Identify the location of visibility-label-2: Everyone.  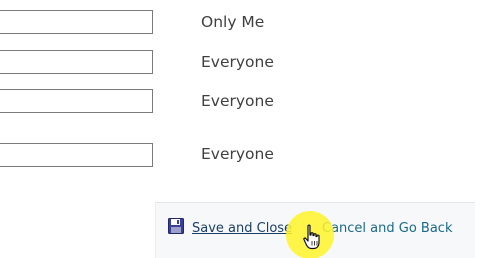
(237, 62).